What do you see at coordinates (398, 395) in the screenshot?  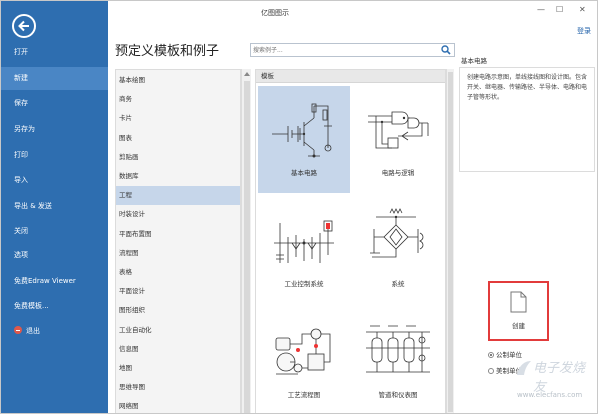 I see `template-label: 管道和仪表图` at bounding box center [398, 395].